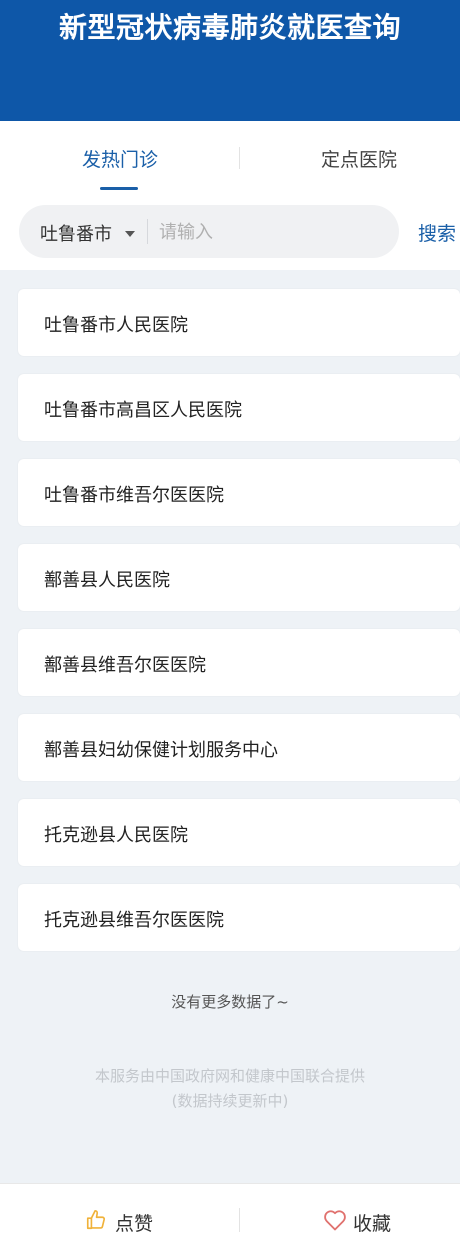  I want to click on hospital-name: 吐鲁番市高昌区人民医院, so click(143, 410).